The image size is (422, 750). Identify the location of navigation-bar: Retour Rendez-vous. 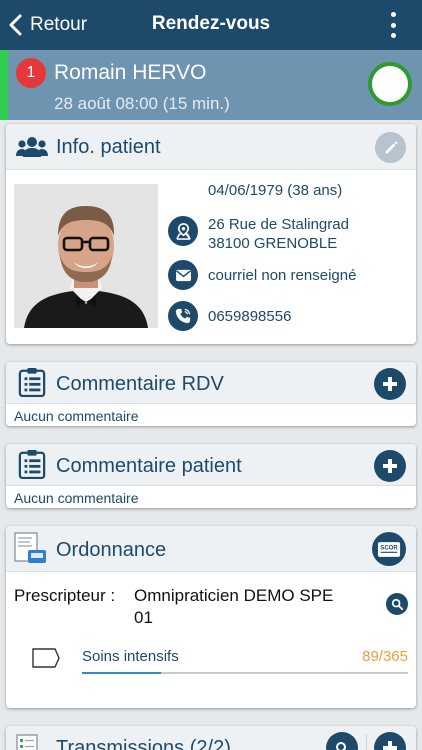
(211, 25).